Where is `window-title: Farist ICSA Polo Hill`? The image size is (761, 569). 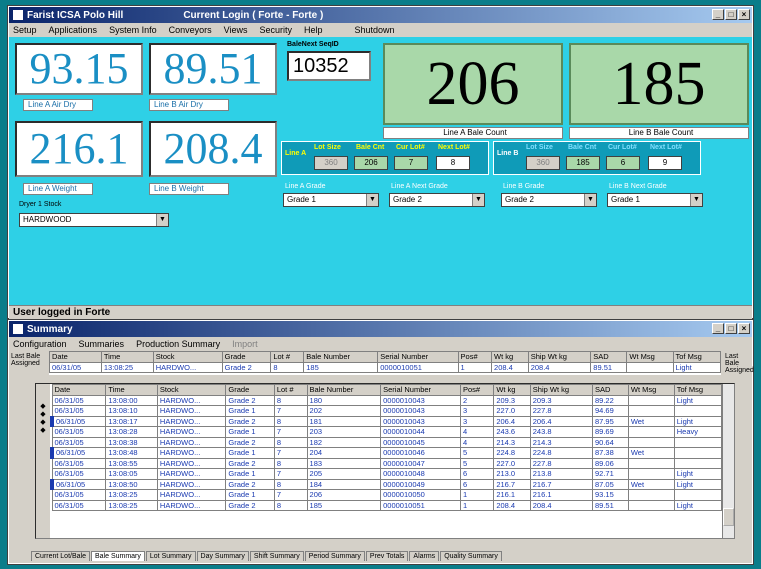 window-title: Farist ICSA Polo Hill is located at coordinates (75, 15).